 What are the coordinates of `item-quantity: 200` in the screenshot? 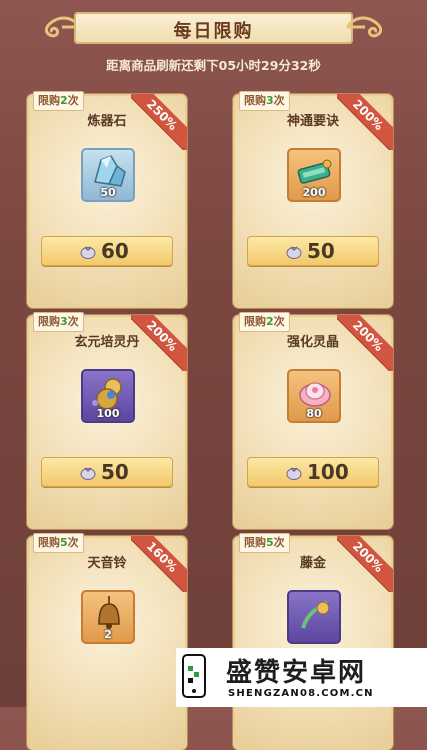 It's located at (314, 192).